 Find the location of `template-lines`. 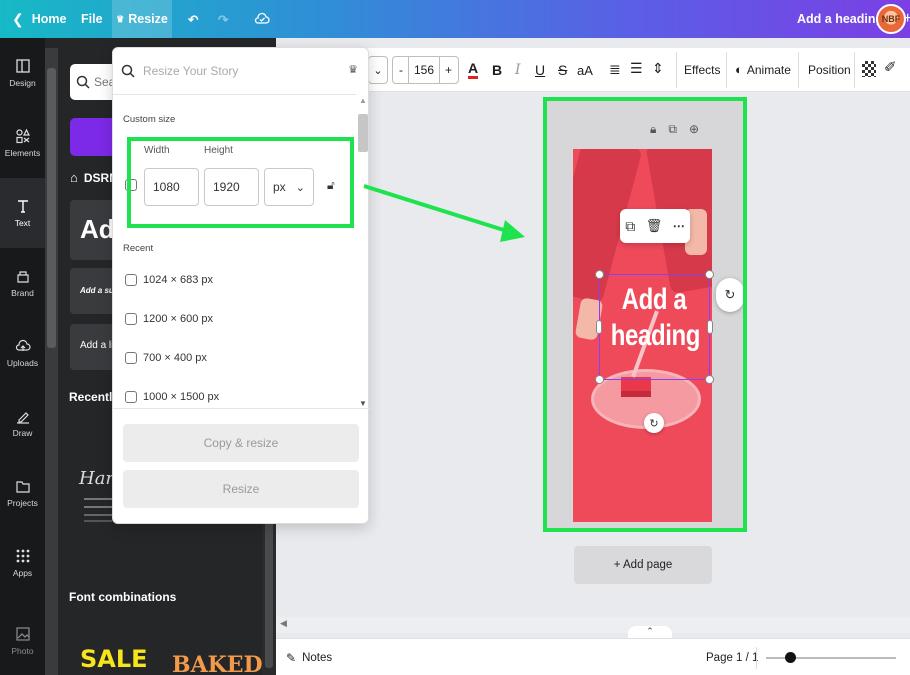

template-lines is located at coordinates (98, 499).